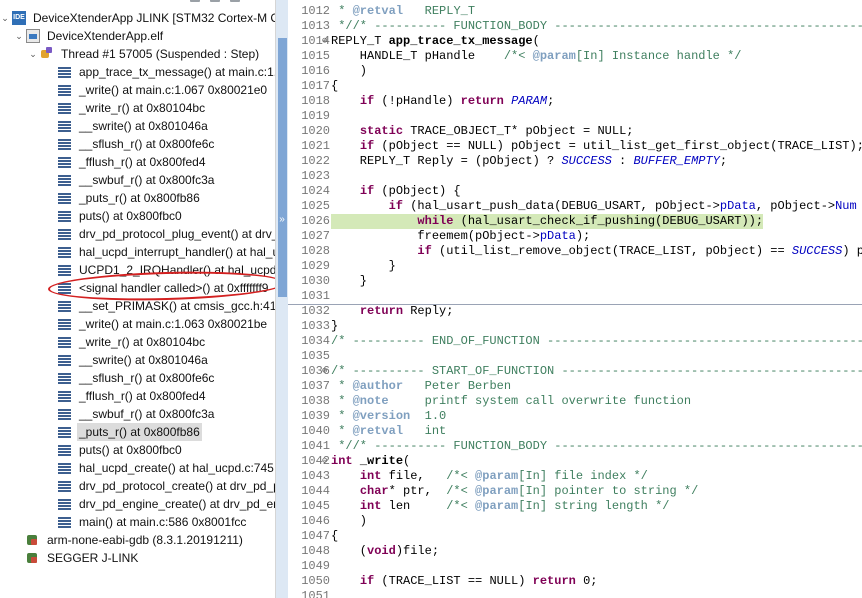 This screenshot has width=862, height=598. What do you see at coordinates (575, 86) in the screenshot?
I see `code-line: 1017{` at bounding box center [575, 86].